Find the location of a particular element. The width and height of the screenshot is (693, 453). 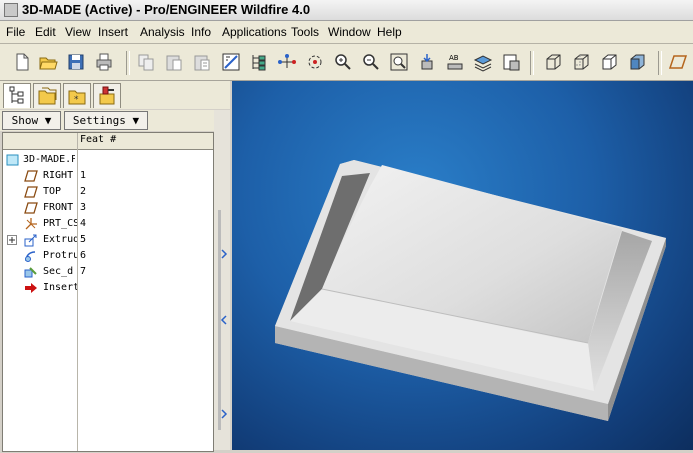

menu-help: Help is located at coordinates (389, 32).